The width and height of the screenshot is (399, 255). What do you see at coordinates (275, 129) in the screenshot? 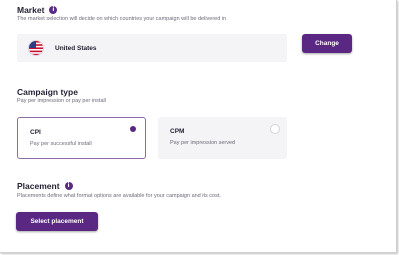
I see `radio-unselected` at bounding box center [275, 129].